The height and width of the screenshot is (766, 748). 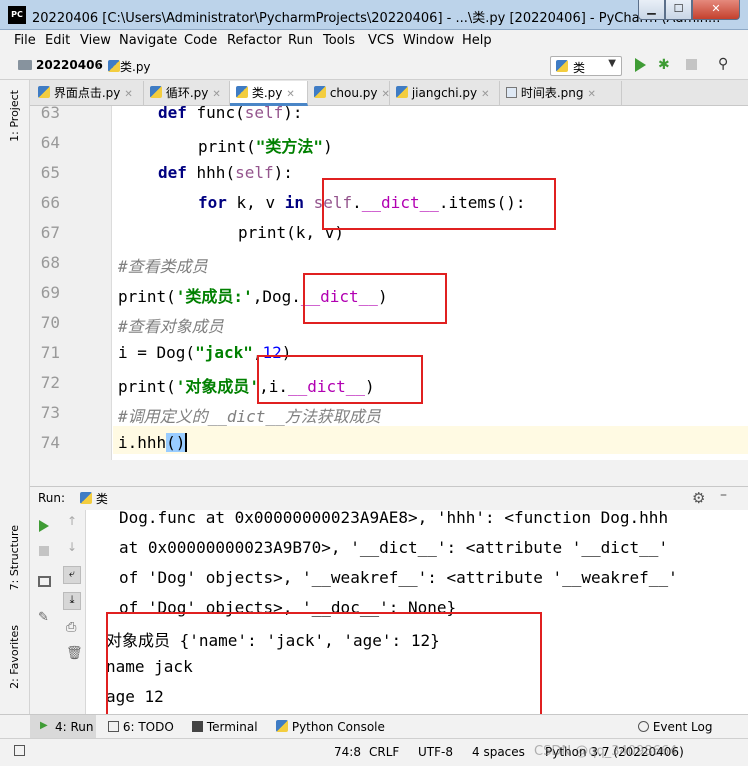 I want to click on run-tab-label: 类, so click(x=101, y=499).